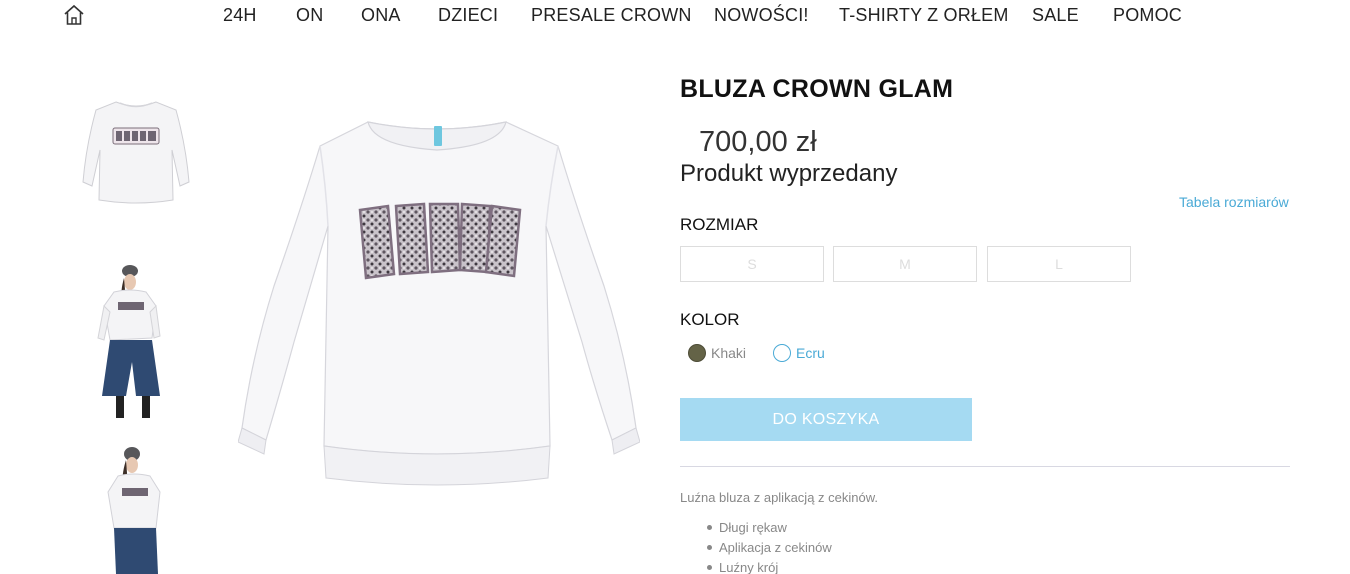 The image size is (1350, 574). What do you see at coordinates (758, 142) in the screenshot?
I see `product-price: 700,00 zł` at bounding box center [758, 142].